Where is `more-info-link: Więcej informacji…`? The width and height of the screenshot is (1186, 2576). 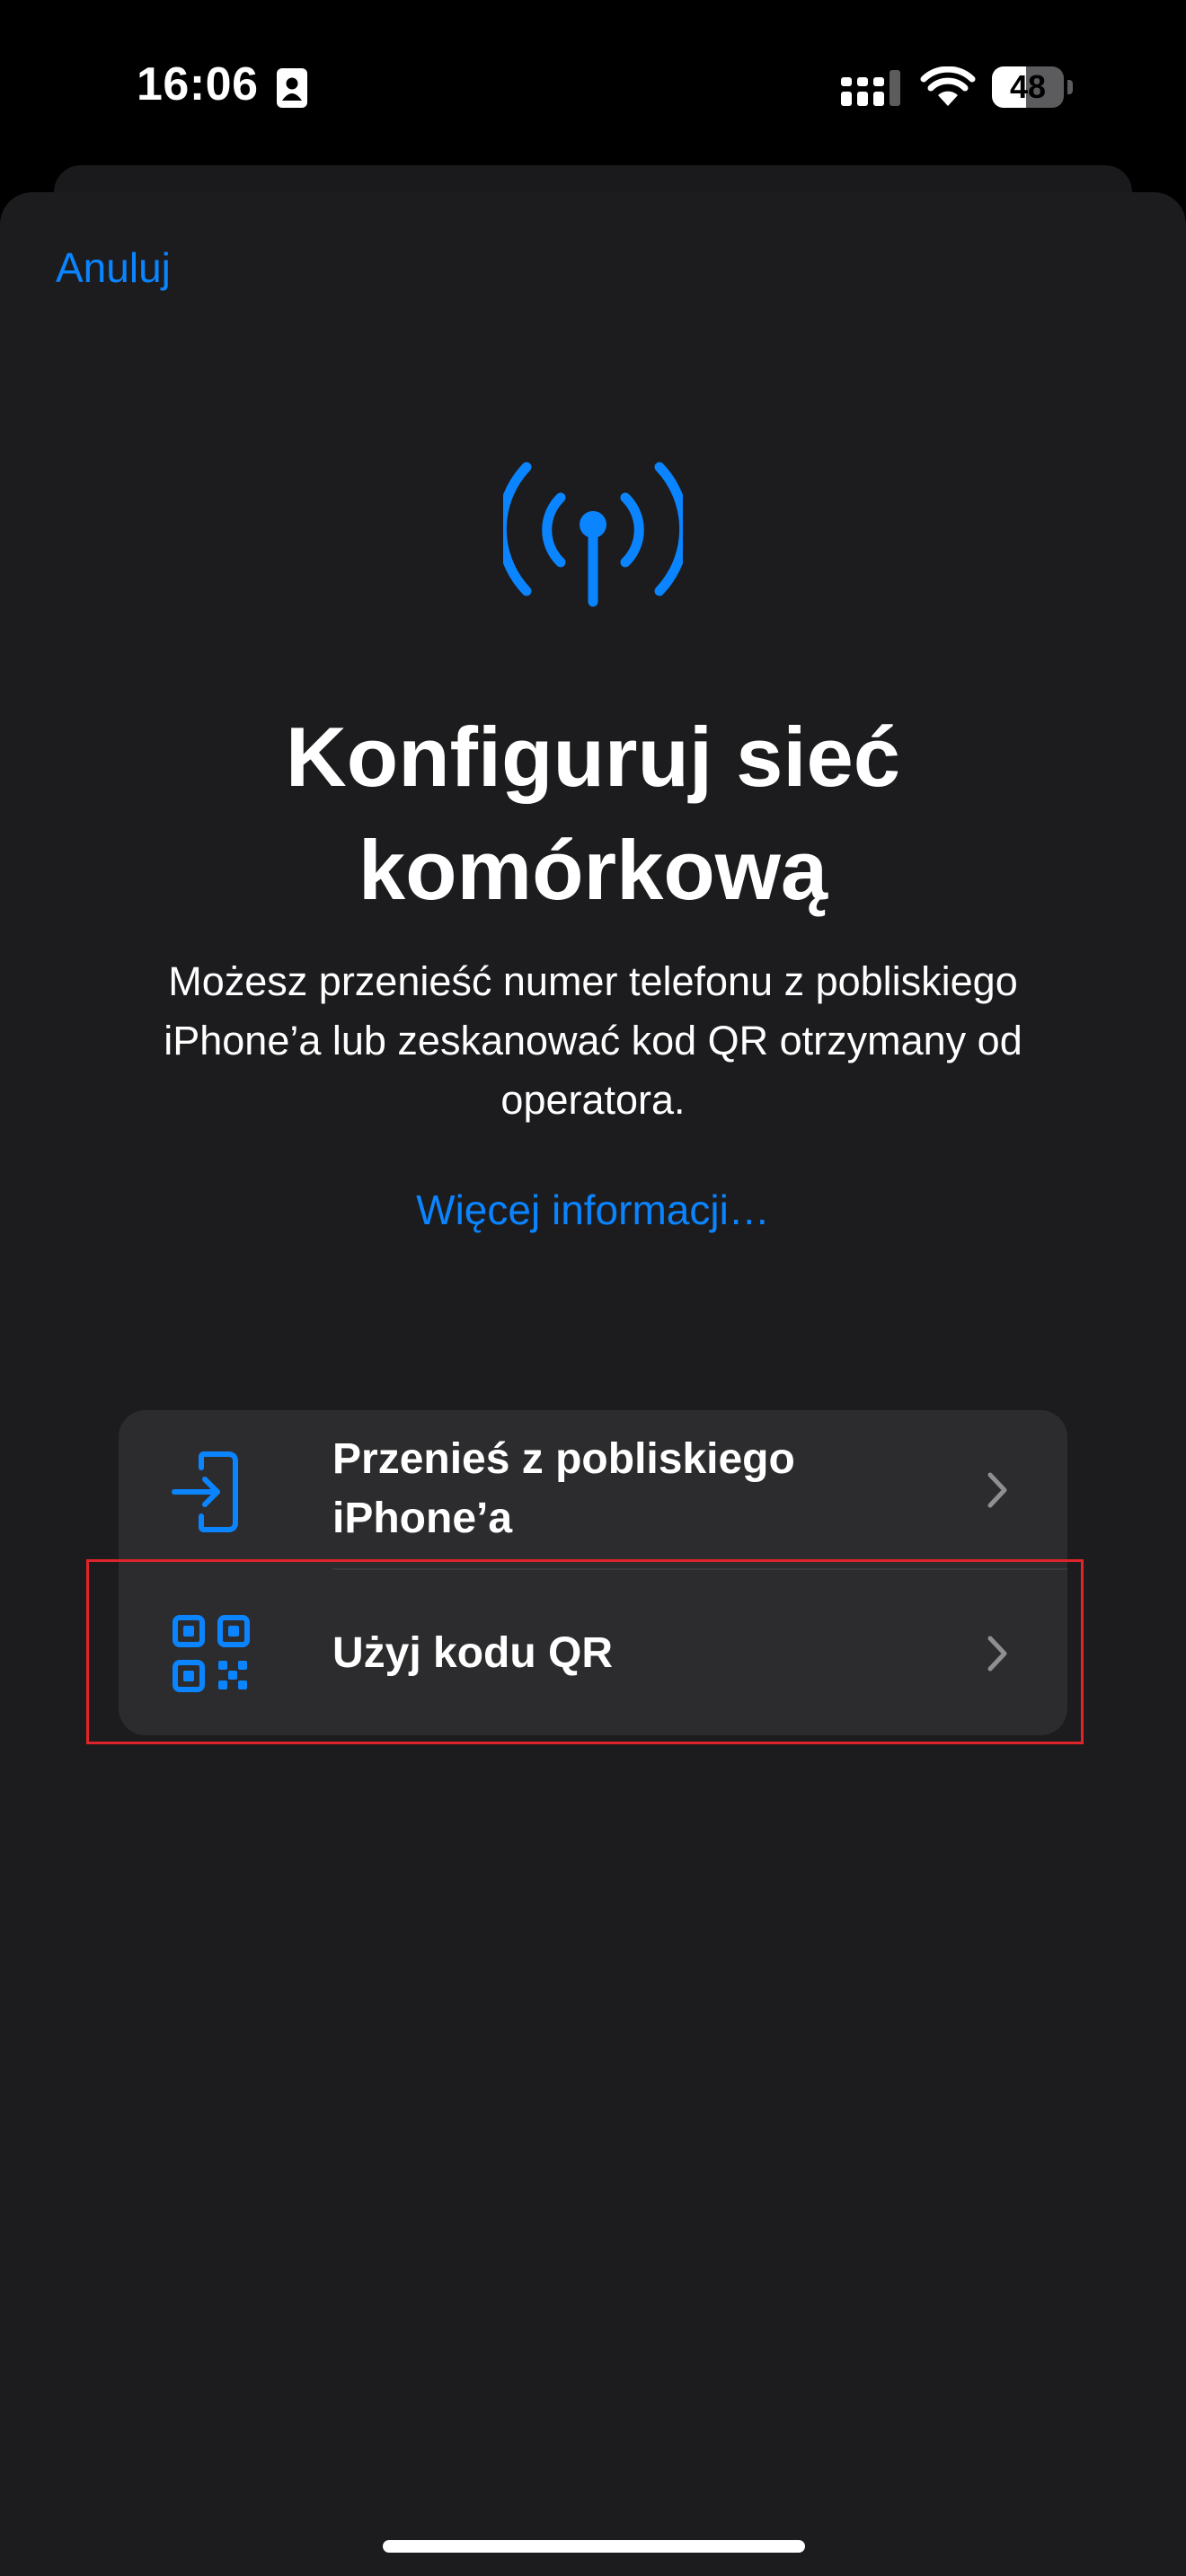 more-info-link: Więcej informacji… is located at coordinates (593, 1210).